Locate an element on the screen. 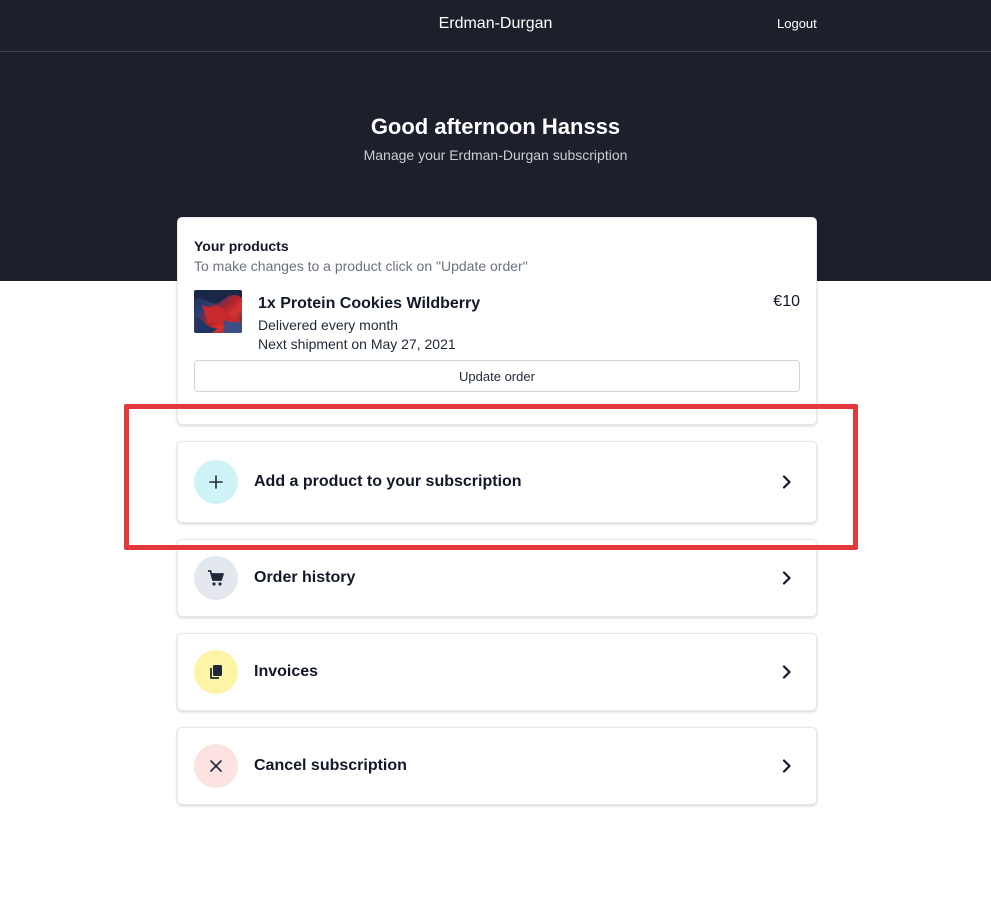 Image resolution: width=991 pixels, height=909 pixels. close-icon is located at coordinates (216, 766).